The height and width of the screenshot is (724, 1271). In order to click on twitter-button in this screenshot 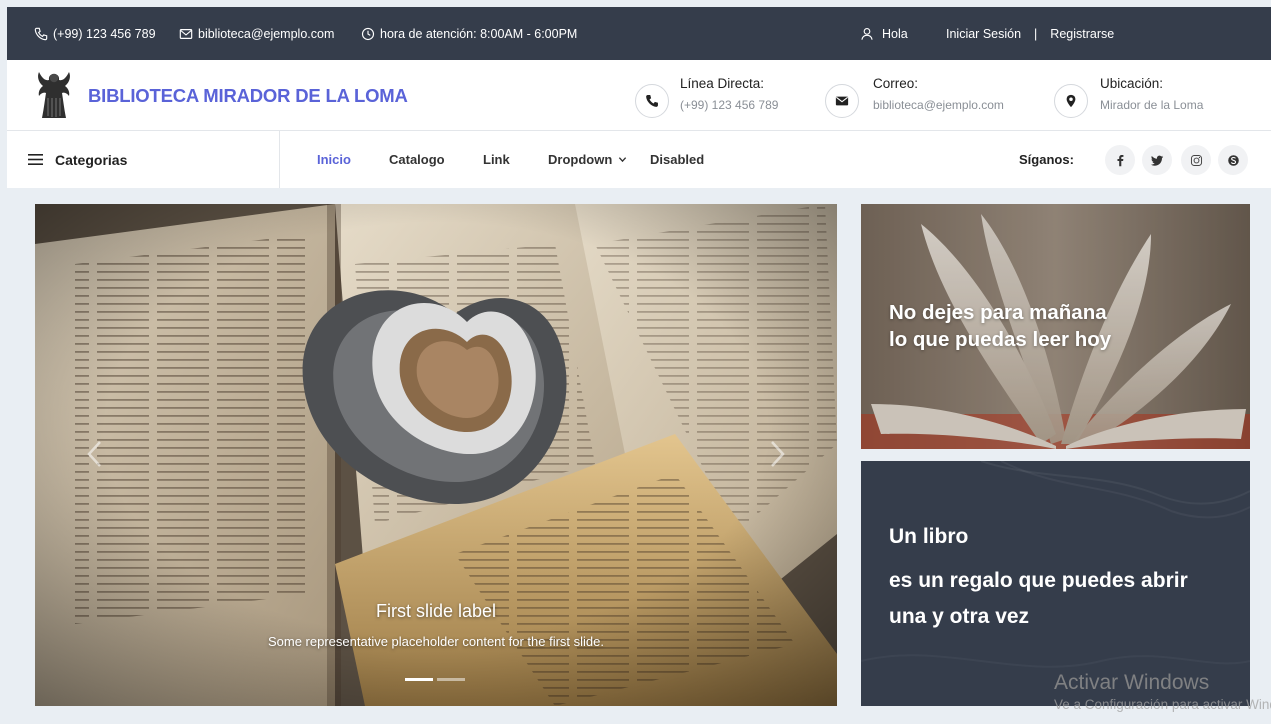, I will do `click(1157, 160)`.